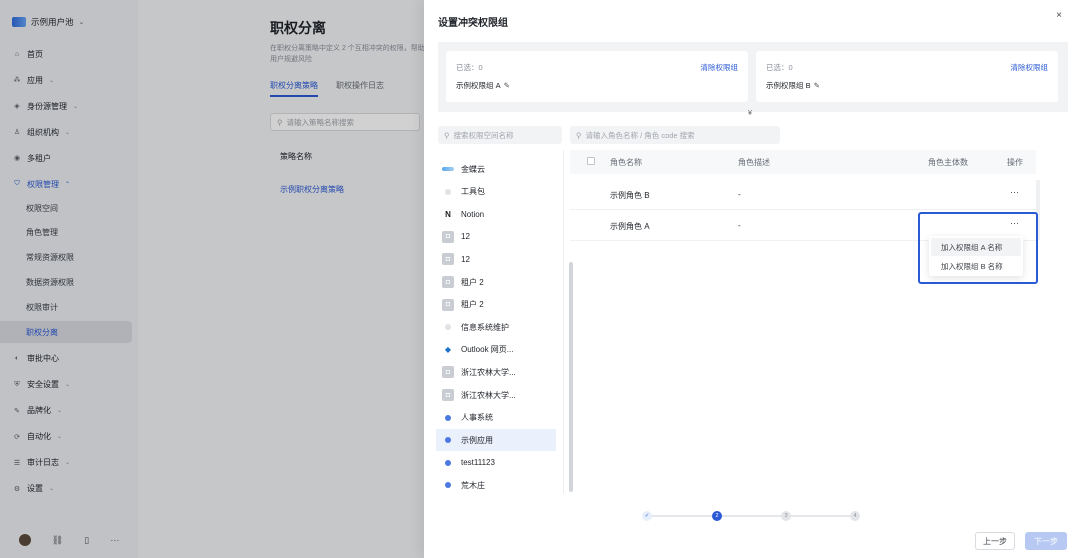 This screenshot has width=1080, height=558. Describe the element at coordinates (640, 135) in the screenshot. I see `role-search-placeholder: 请输入角色名称 / 角色 code 搜索` at that location.